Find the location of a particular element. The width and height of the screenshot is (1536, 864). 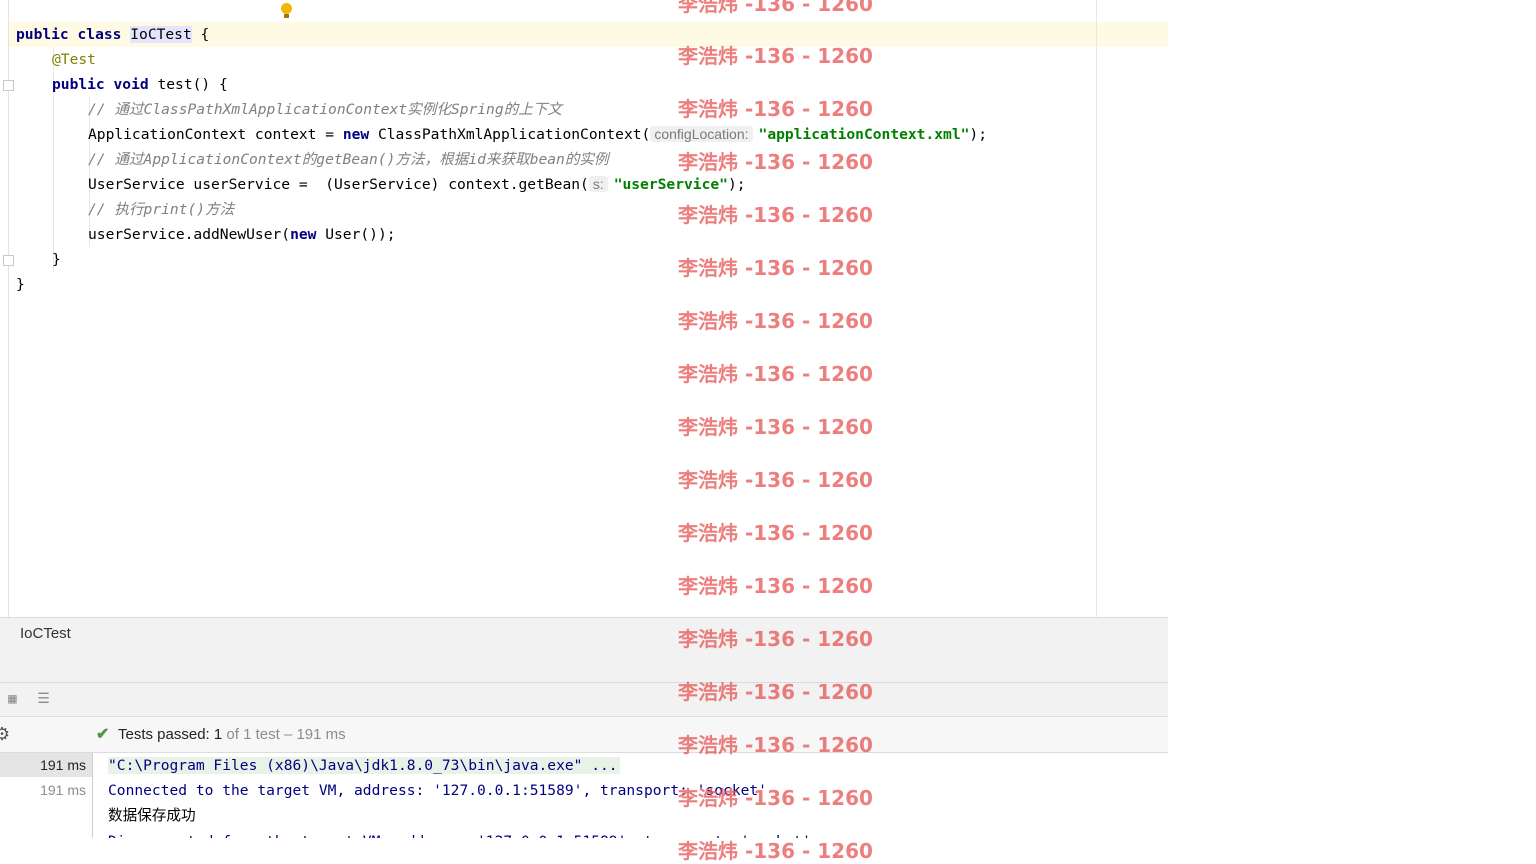

string-literal: "userService" is located at coordinates (670, 184).